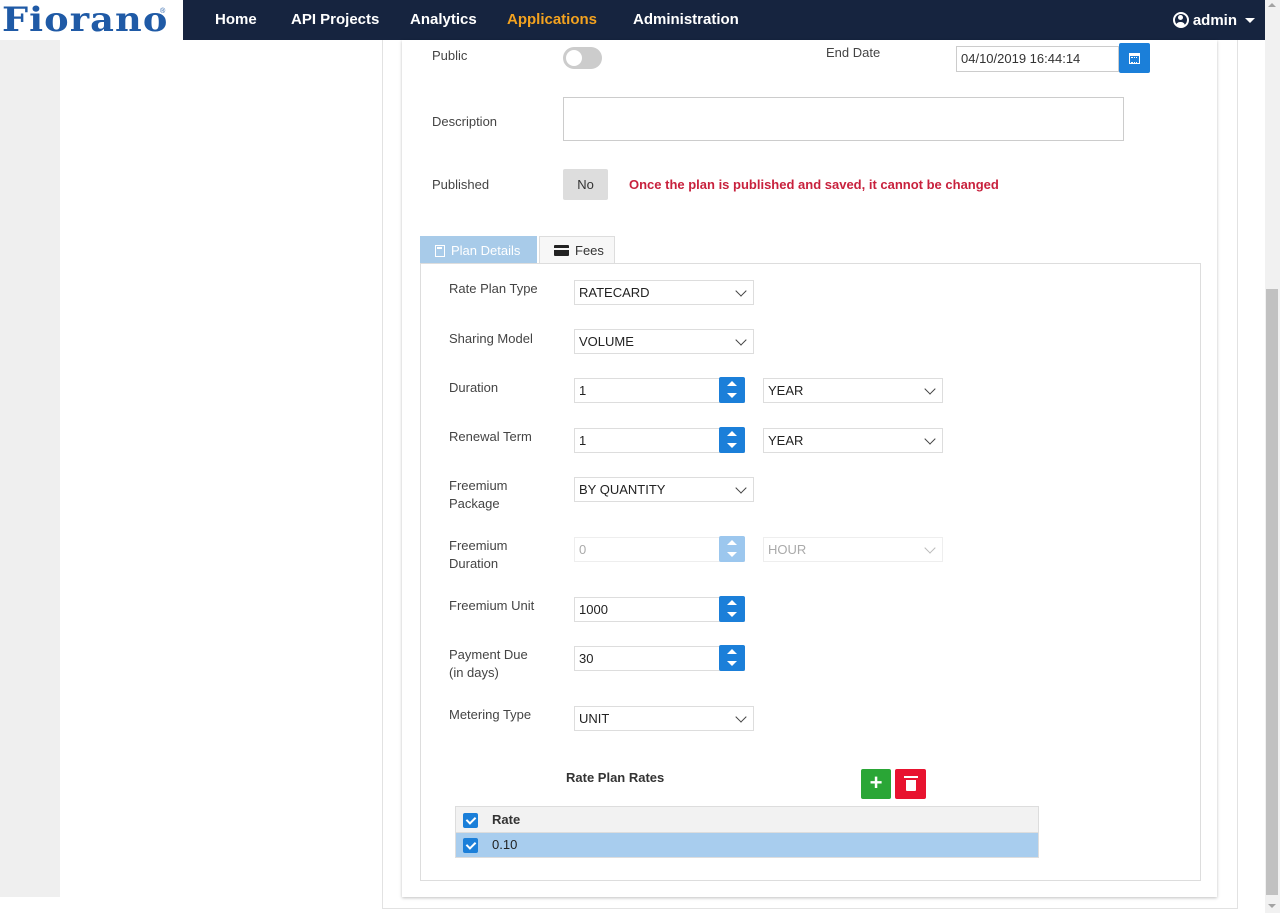 The height and width of the screenshot is (913, 1280). I want to click on rates-grid: Rate 0.10, so click(747, 832).